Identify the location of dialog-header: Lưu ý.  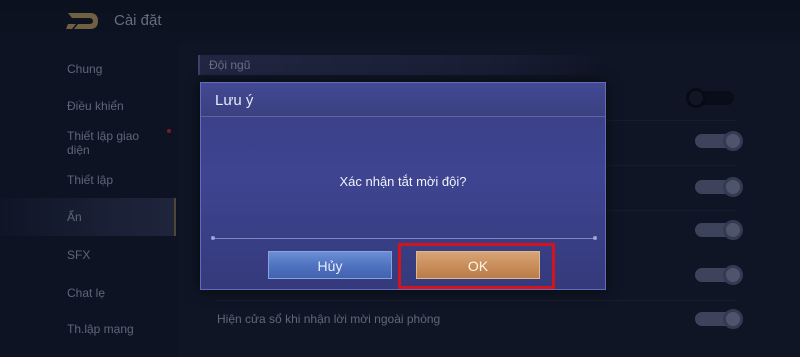
(403, 100).